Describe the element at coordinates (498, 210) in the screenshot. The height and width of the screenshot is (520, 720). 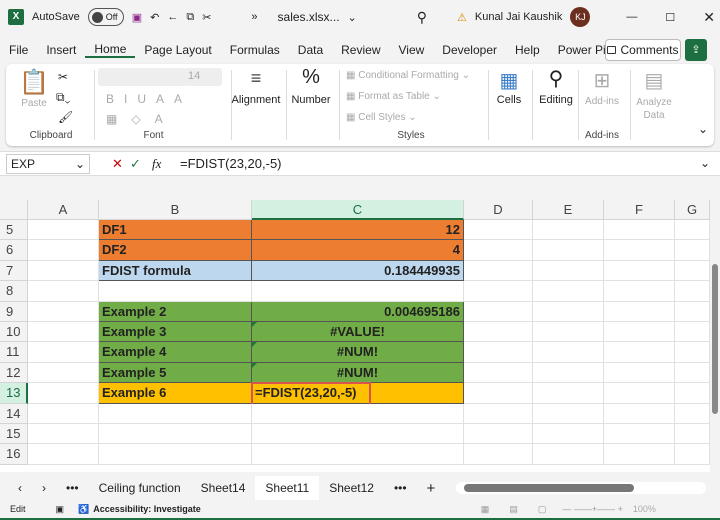
I see `column-header-d: D` at that location.